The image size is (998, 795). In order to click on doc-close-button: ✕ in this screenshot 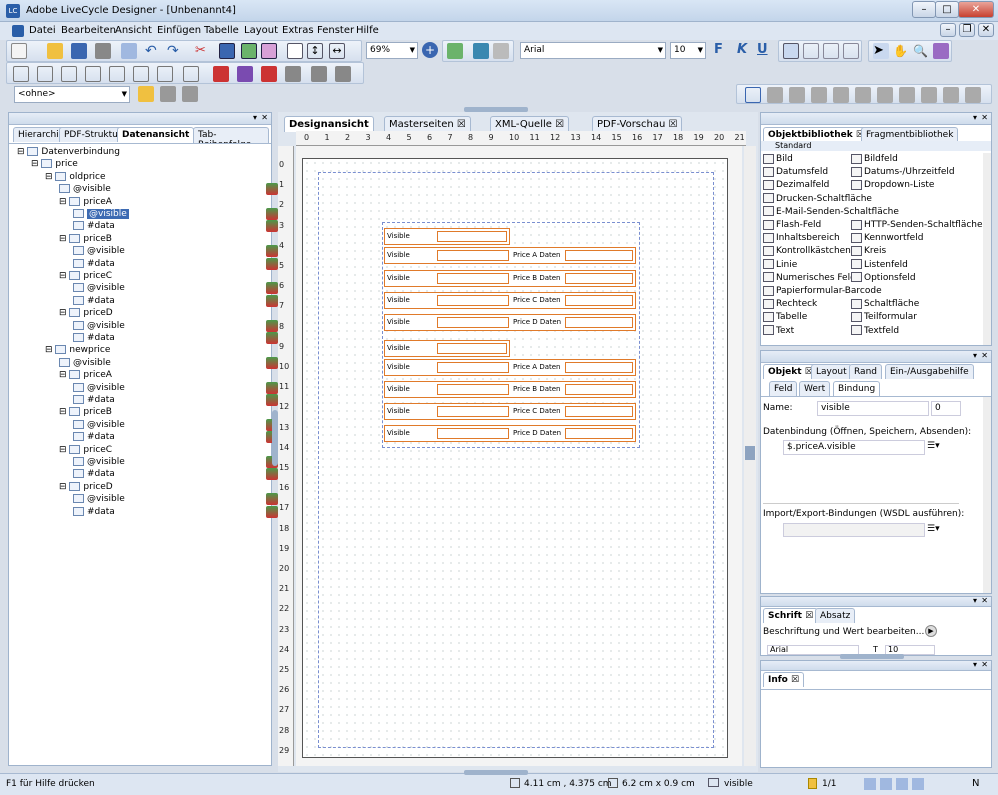, I will do `click(986, 30)`.